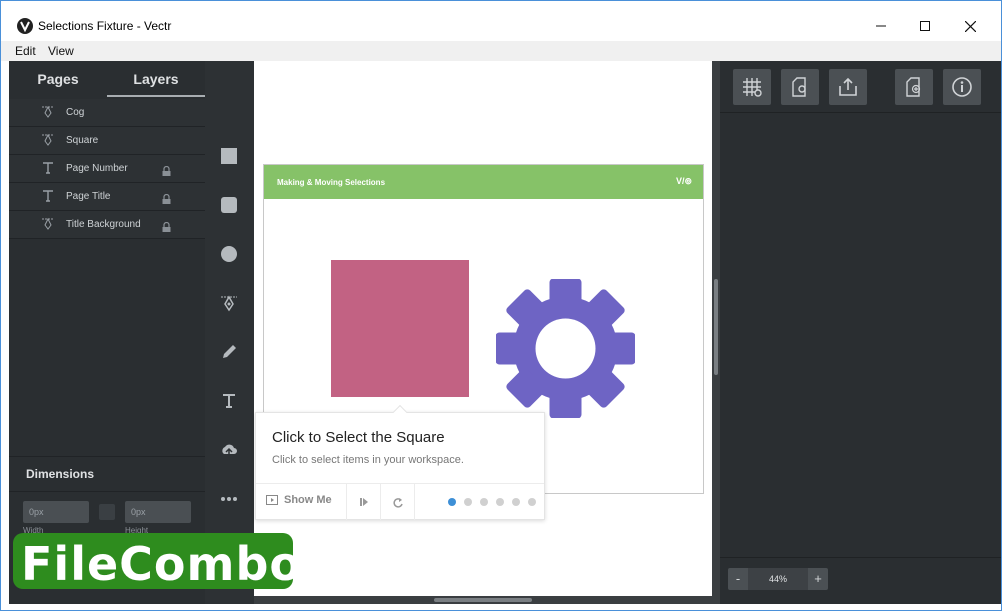 The width and height of the screenshot is (1002, 611). I want to click on page-settings-button, so click(800, 87).